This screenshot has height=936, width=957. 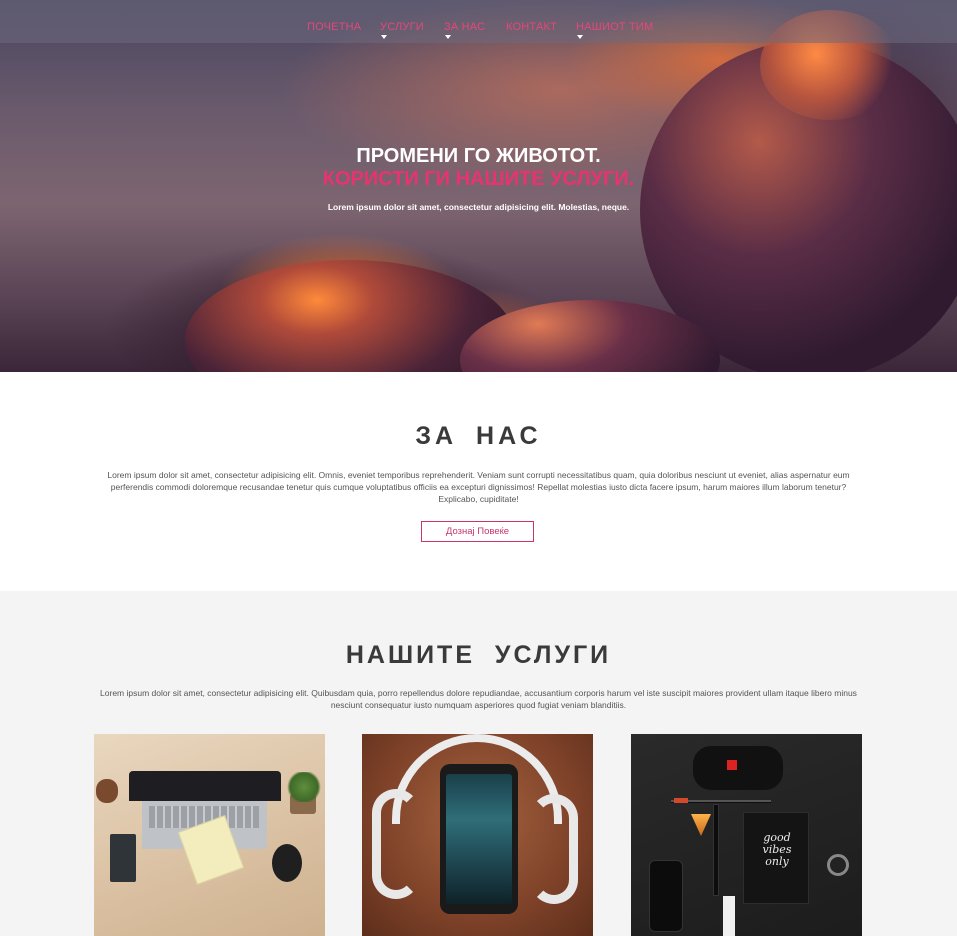 What do you see at coordinates (477, 531) in the screenshot?
I see `learn-more-button: Дознај Повеќе` at bounding box center [477, 531].